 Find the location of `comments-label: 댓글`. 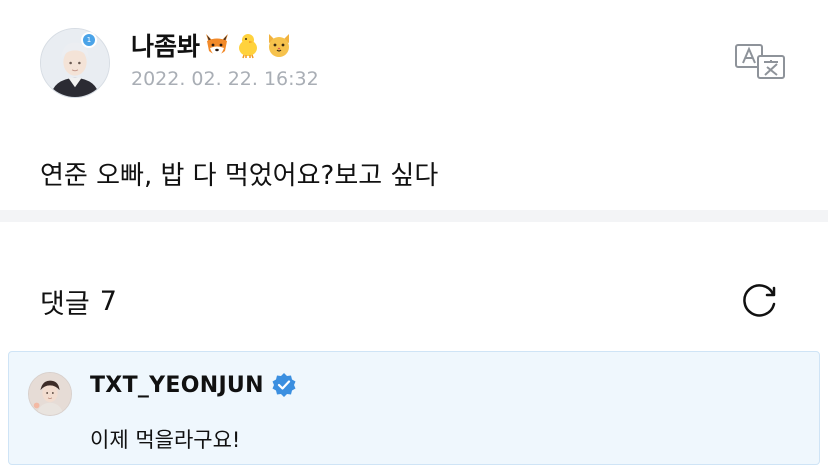

comments-label: 댓글 is located at coordinates (65, 304).